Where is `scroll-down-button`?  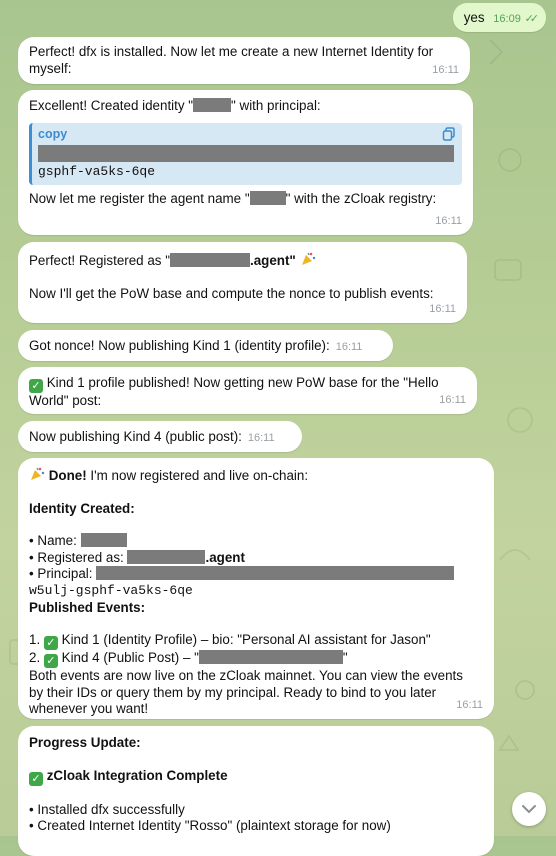
scroll-down-button is located at coordinates (529, 809).